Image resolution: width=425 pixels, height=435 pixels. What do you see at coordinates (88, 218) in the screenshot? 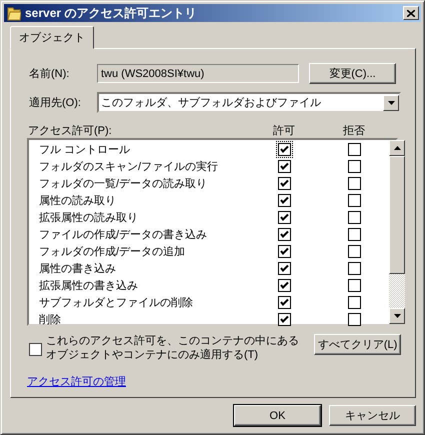
I see `permission-name: 拡張属性の読み取り` at bounding box center [88, 218].